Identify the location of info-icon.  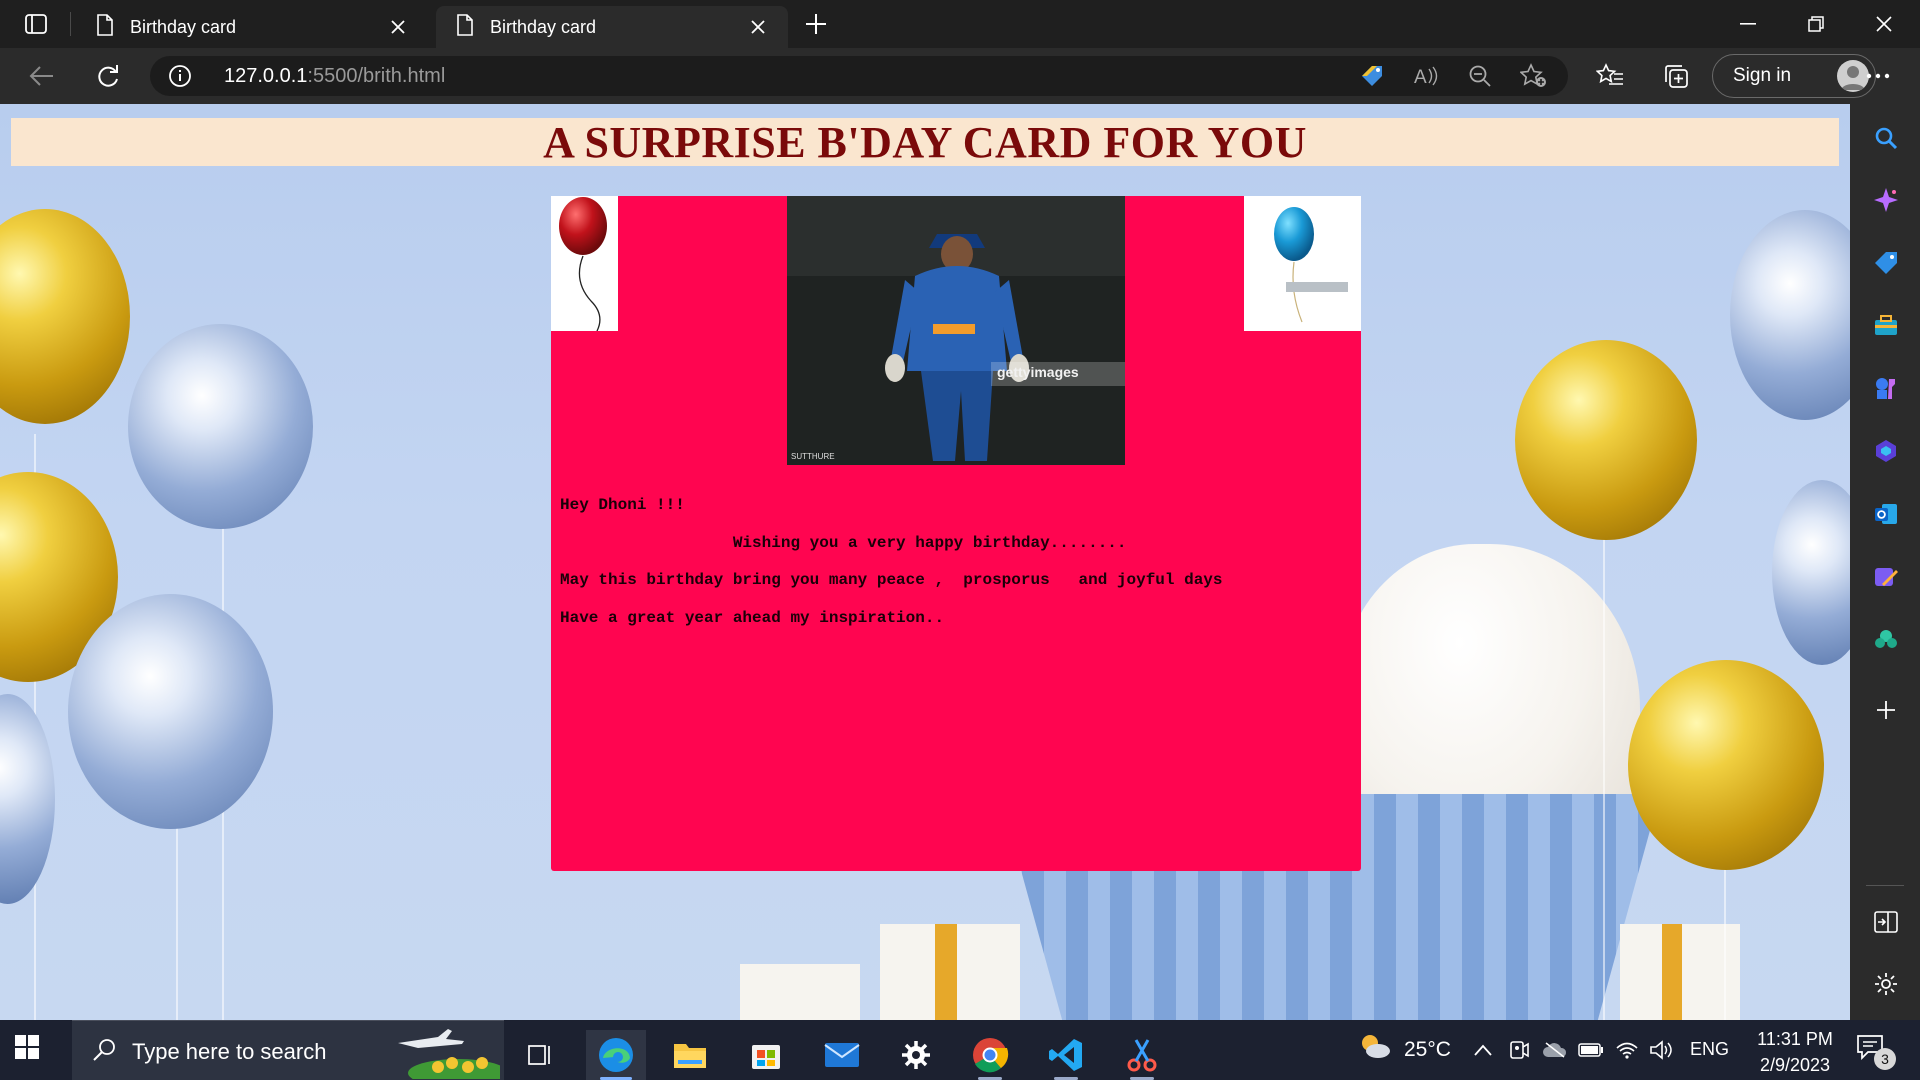
(180, 76).